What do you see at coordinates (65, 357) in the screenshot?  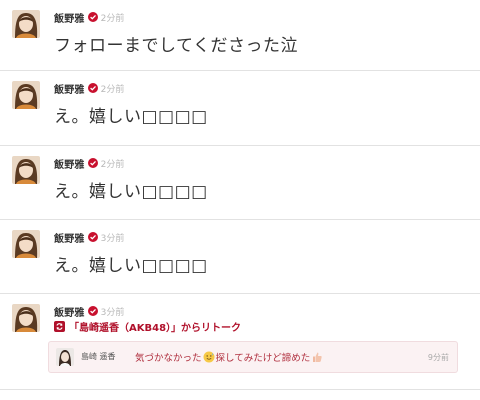 I see `quoted-avatar` at bounding box center [65, 357].